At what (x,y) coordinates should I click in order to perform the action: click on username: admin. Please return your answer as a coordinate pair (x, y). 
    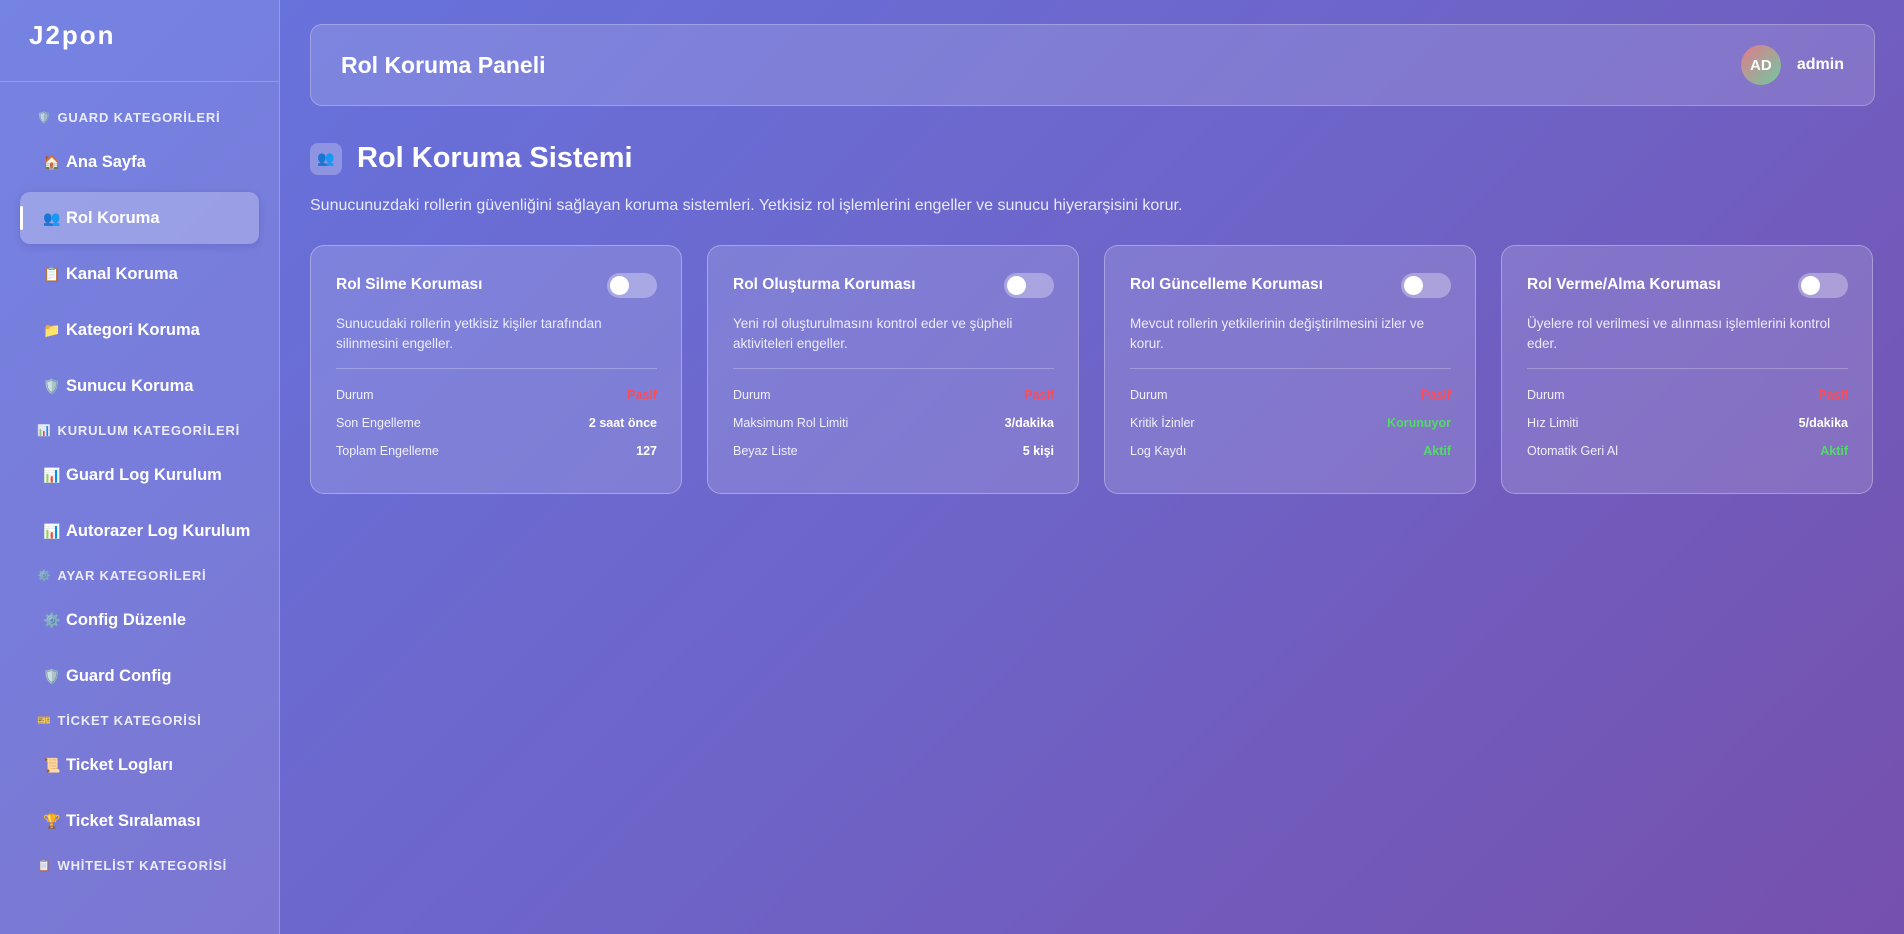
    Looking at the image, I should click on (1820, 65).